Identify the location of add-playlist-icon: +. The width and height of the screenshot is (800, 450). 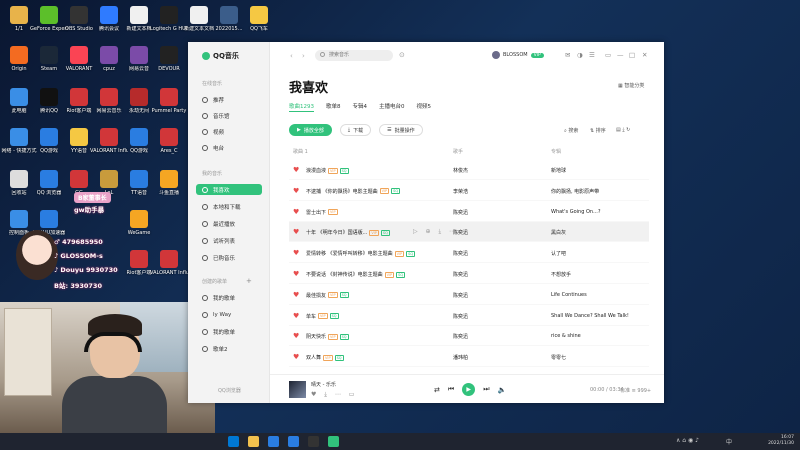
(249, 281).